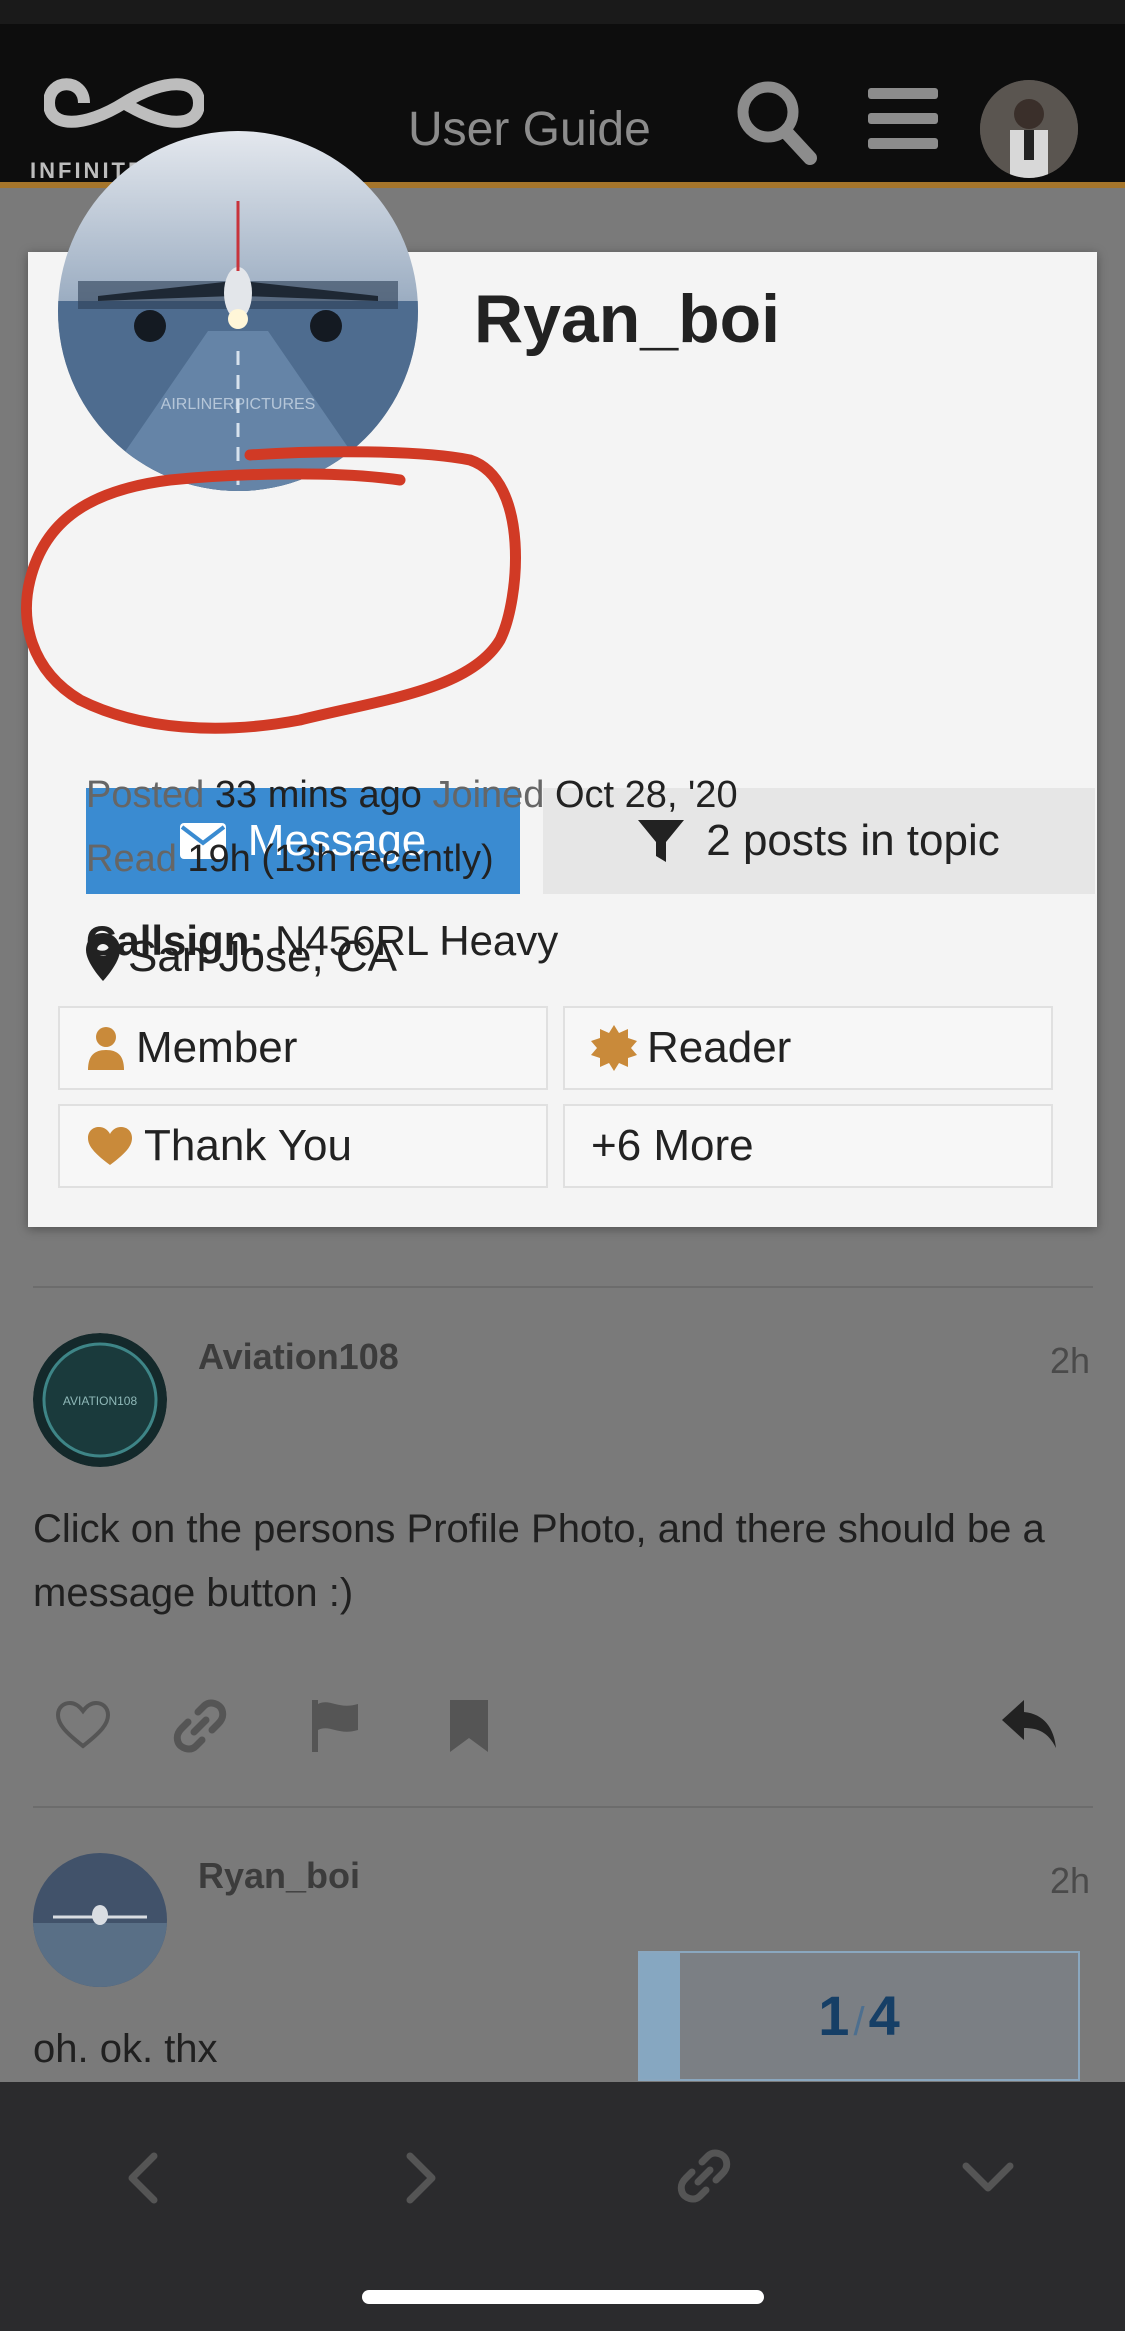 The height and width of the screenshot is (2331, 1125). Describe the element at coordinates (988, 2178) in the screenshot. I see `collapse-icon` at that location.